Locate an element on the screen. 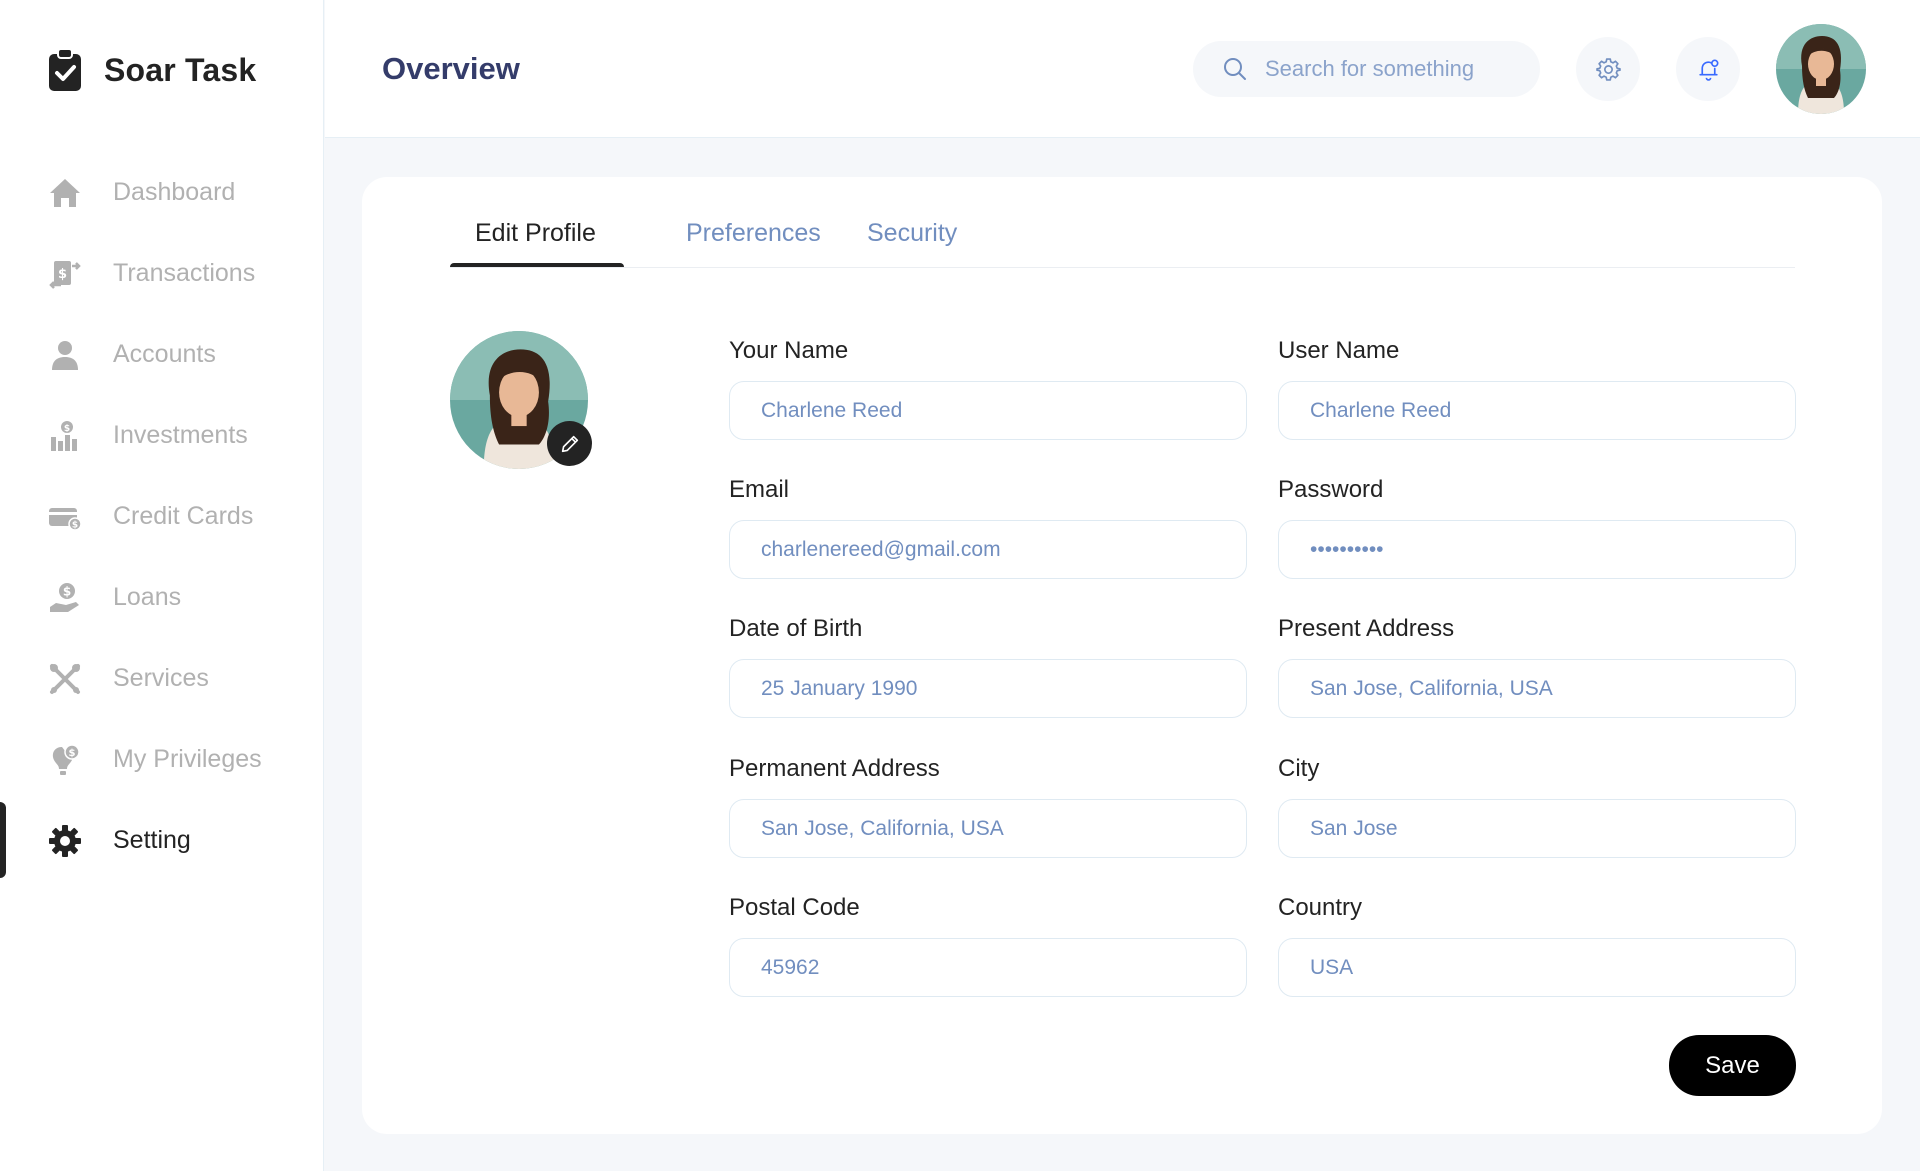  country-input is located at coordinates (1537, 967).